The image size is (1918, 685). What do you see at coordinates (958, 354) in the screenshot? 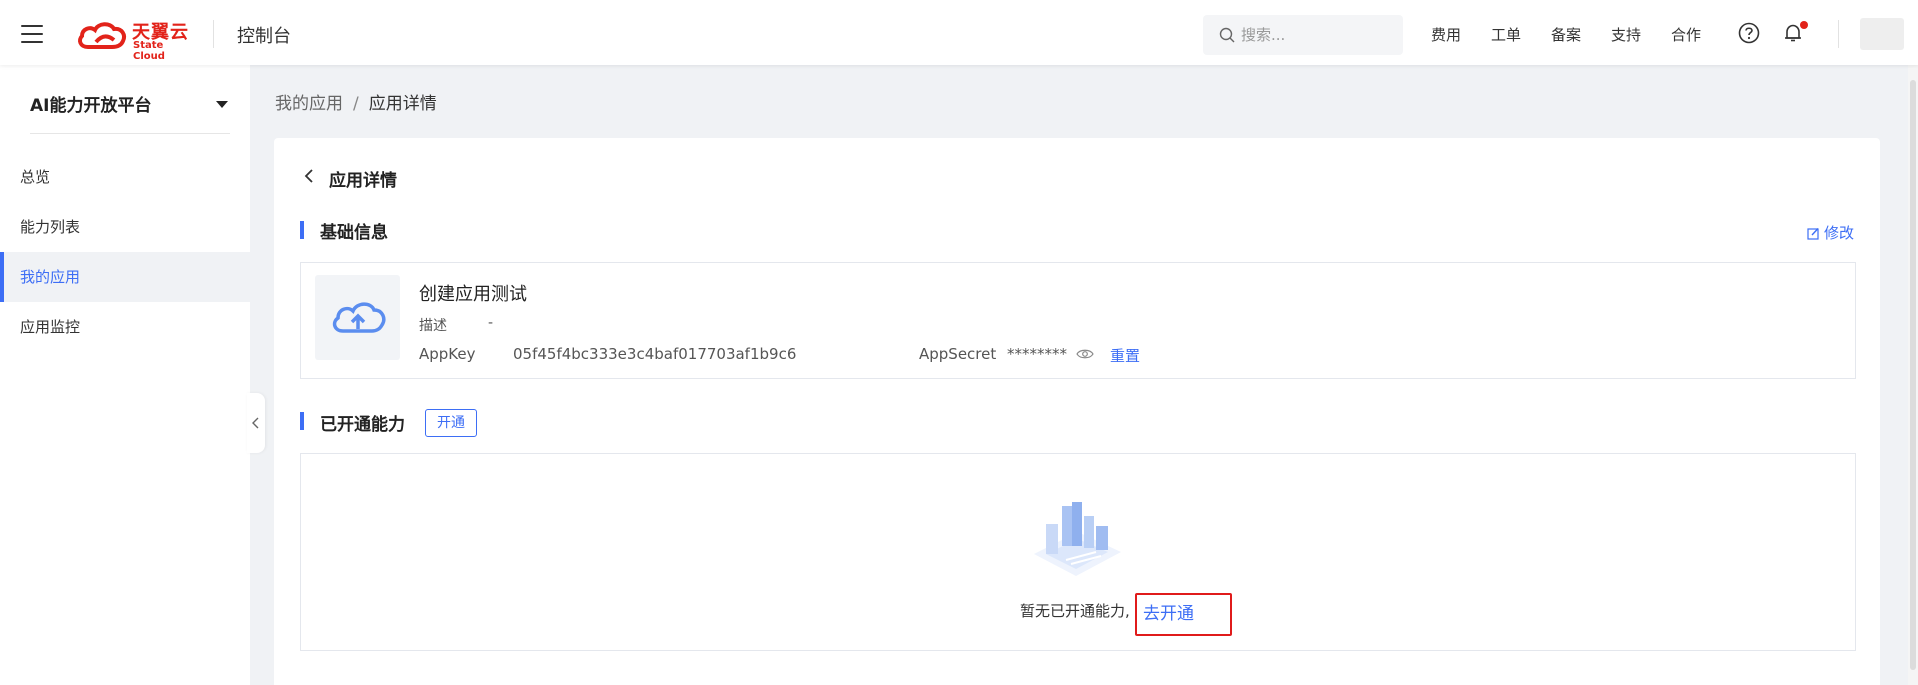
I see `appsecret-label: AppSecret` at bounding box center [958, 354].